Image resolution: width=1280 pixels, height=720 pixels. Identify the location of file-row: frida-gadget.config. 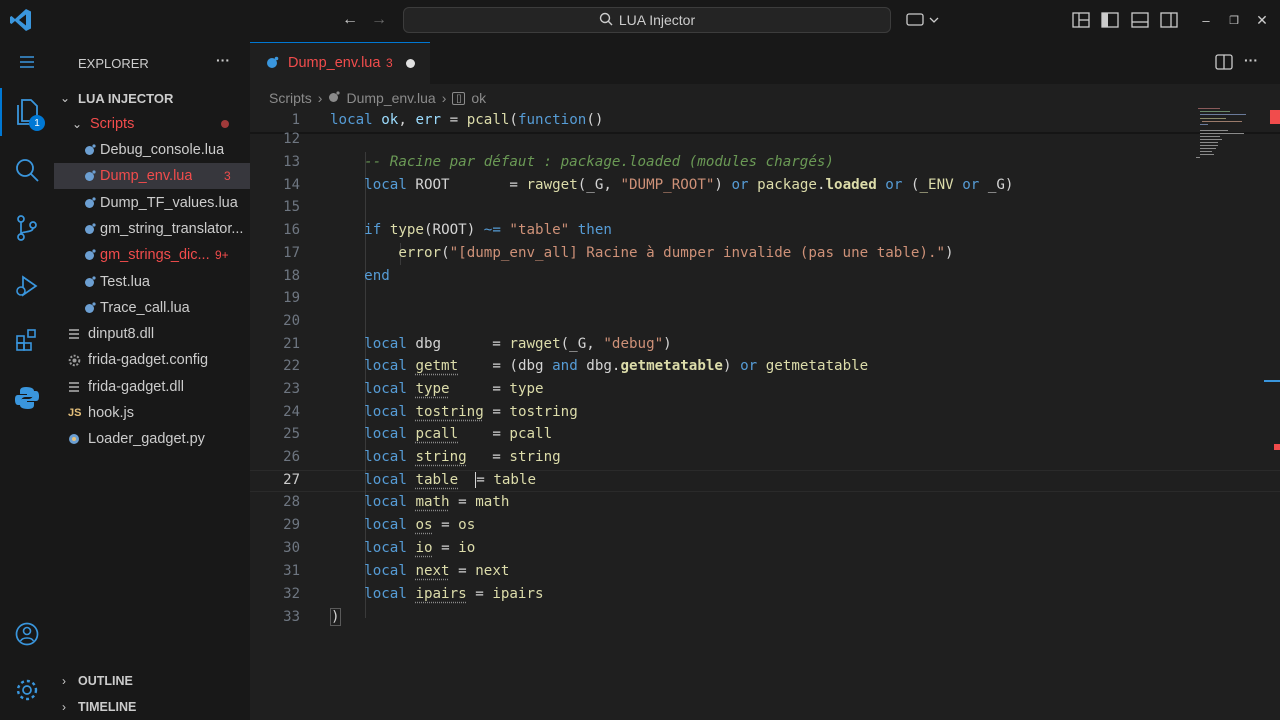
(152, 360).